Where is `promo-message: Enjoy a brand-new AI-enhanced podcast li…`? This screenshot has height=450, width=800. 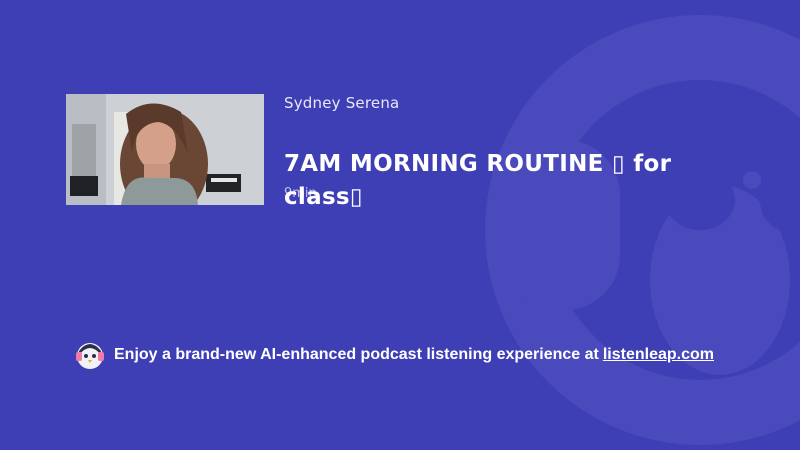 promo-message: Enjoy a brand-new AI-enhanced podcast li… is located at coordinates (356, 354).